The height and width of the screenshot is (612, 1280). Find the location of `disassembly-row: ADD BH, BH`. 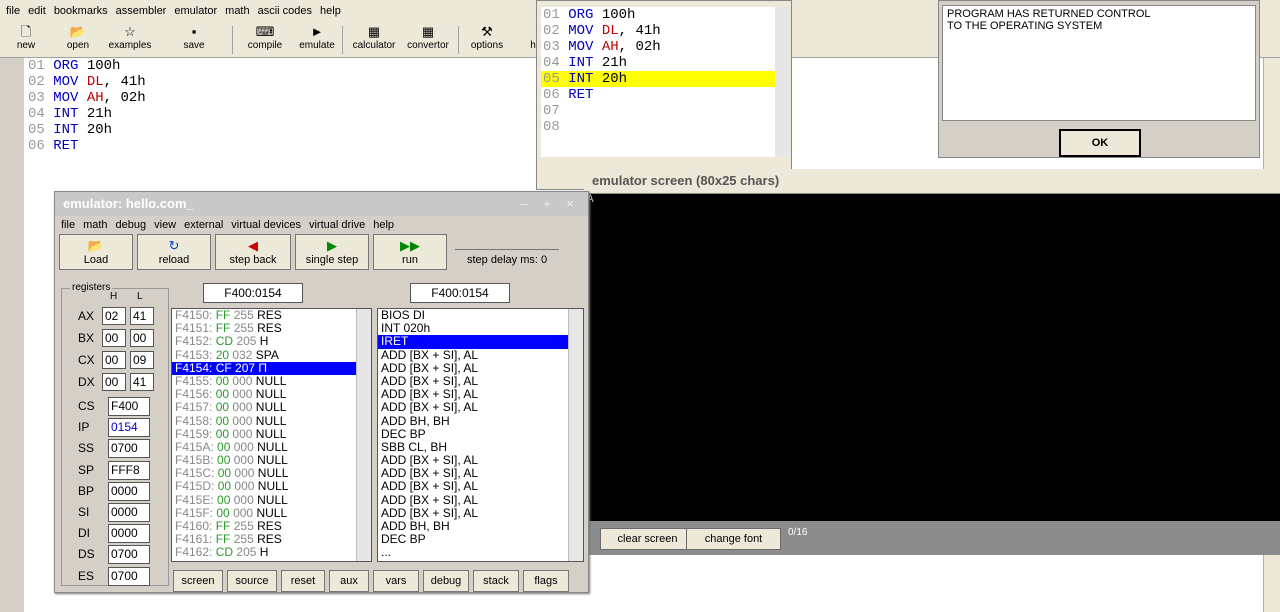

disassembly-row: ADD BH, BH is located at coordinates (480, 421).